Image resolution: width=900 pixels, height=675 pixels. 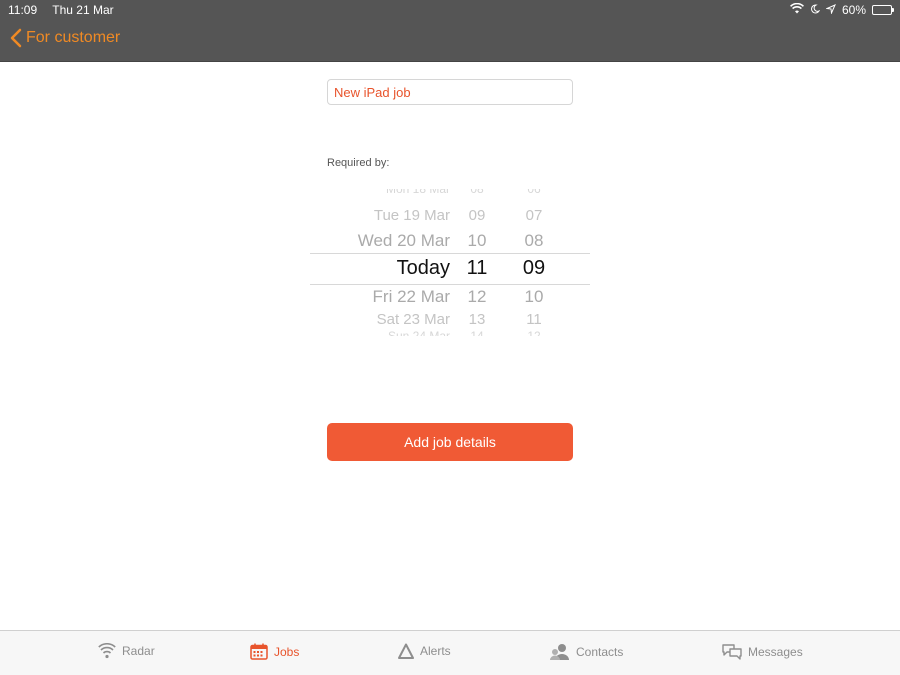 I want to click on battery-percent: 60%, so click(x=853, y=10).